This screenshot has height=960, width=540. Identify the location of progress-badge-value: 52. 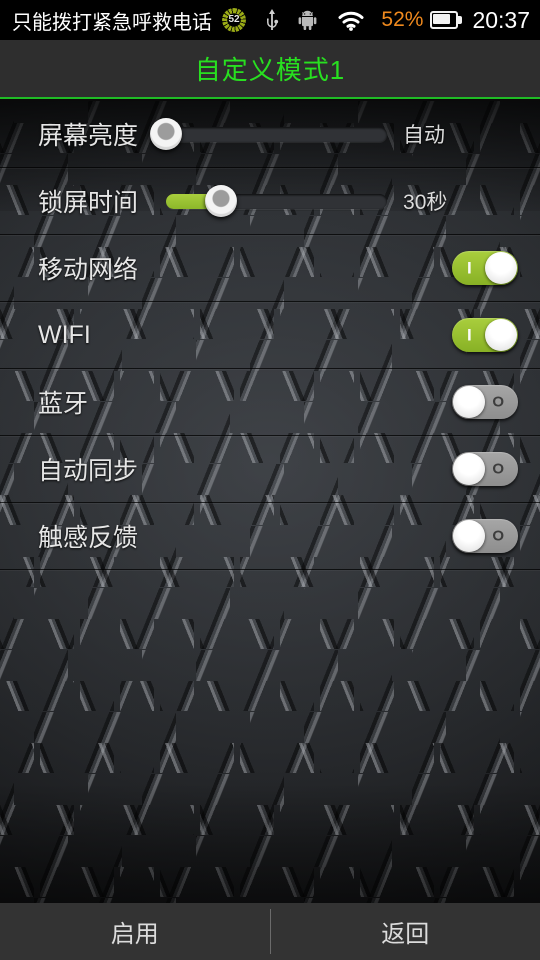
(234, 19).